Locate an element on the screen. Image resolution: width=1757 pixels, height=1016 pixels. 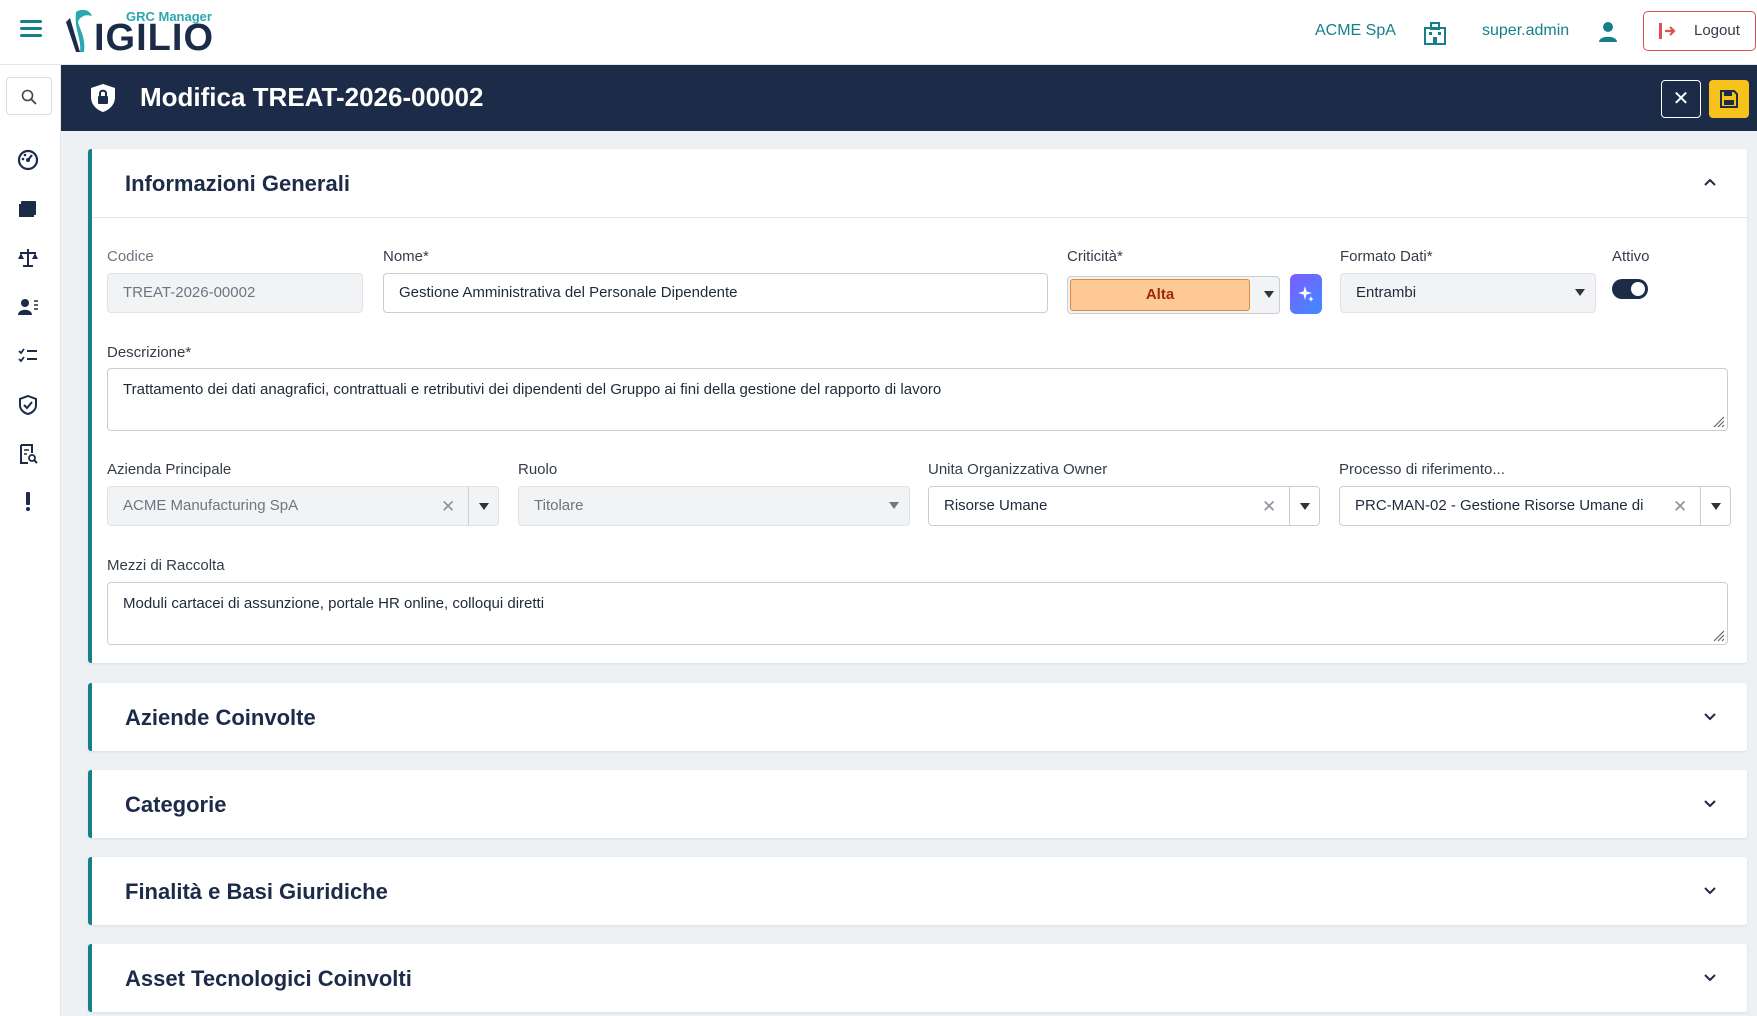
unita-value: Risorse Umane is located at coordinates (996, 505).